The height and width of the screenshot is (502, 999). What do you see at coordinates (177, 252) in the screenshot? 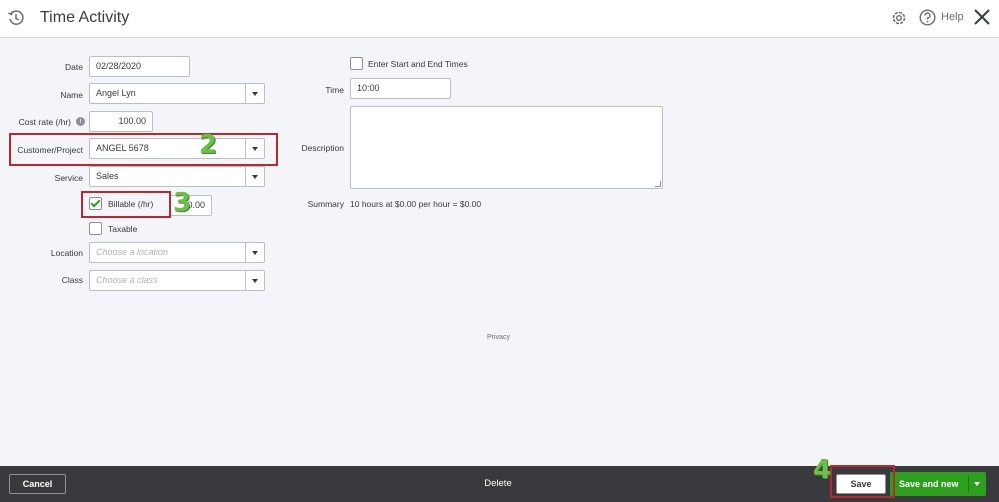
I see `location-select: Choose a location` at bounding box center [177, 252].